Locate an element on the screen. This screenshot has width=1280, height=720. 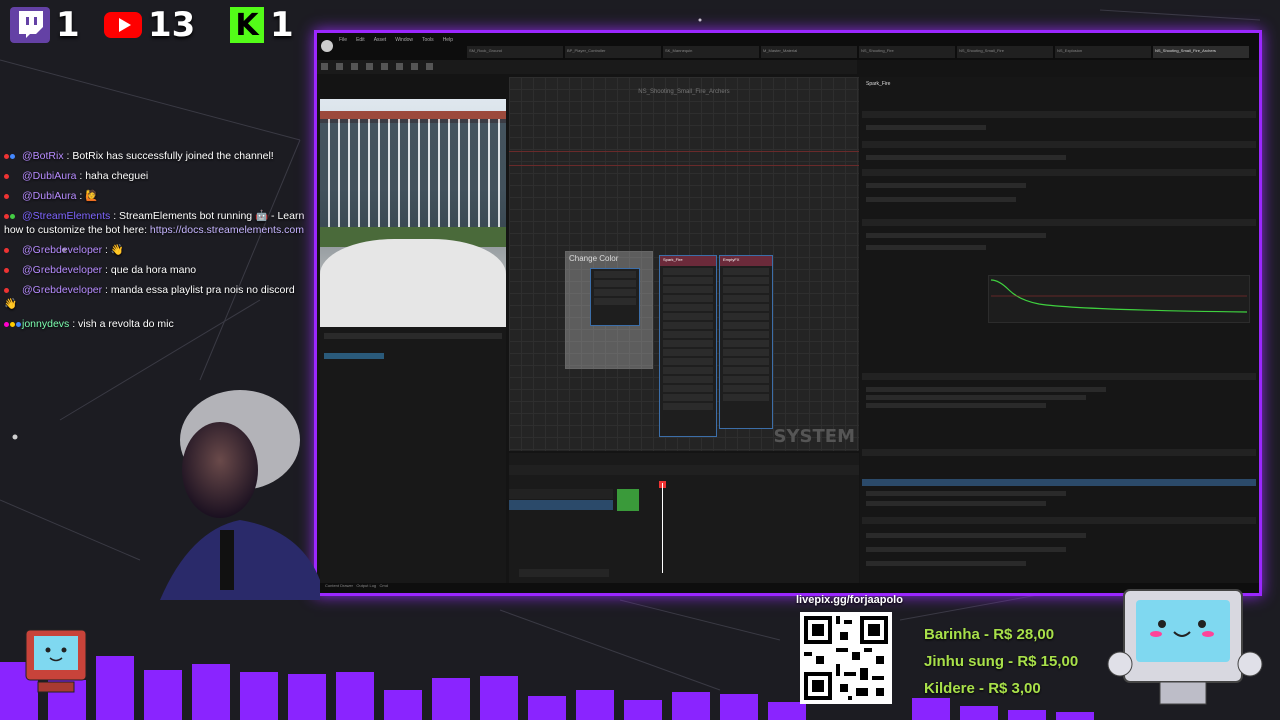
track-row is located at coordinates (561, 494).